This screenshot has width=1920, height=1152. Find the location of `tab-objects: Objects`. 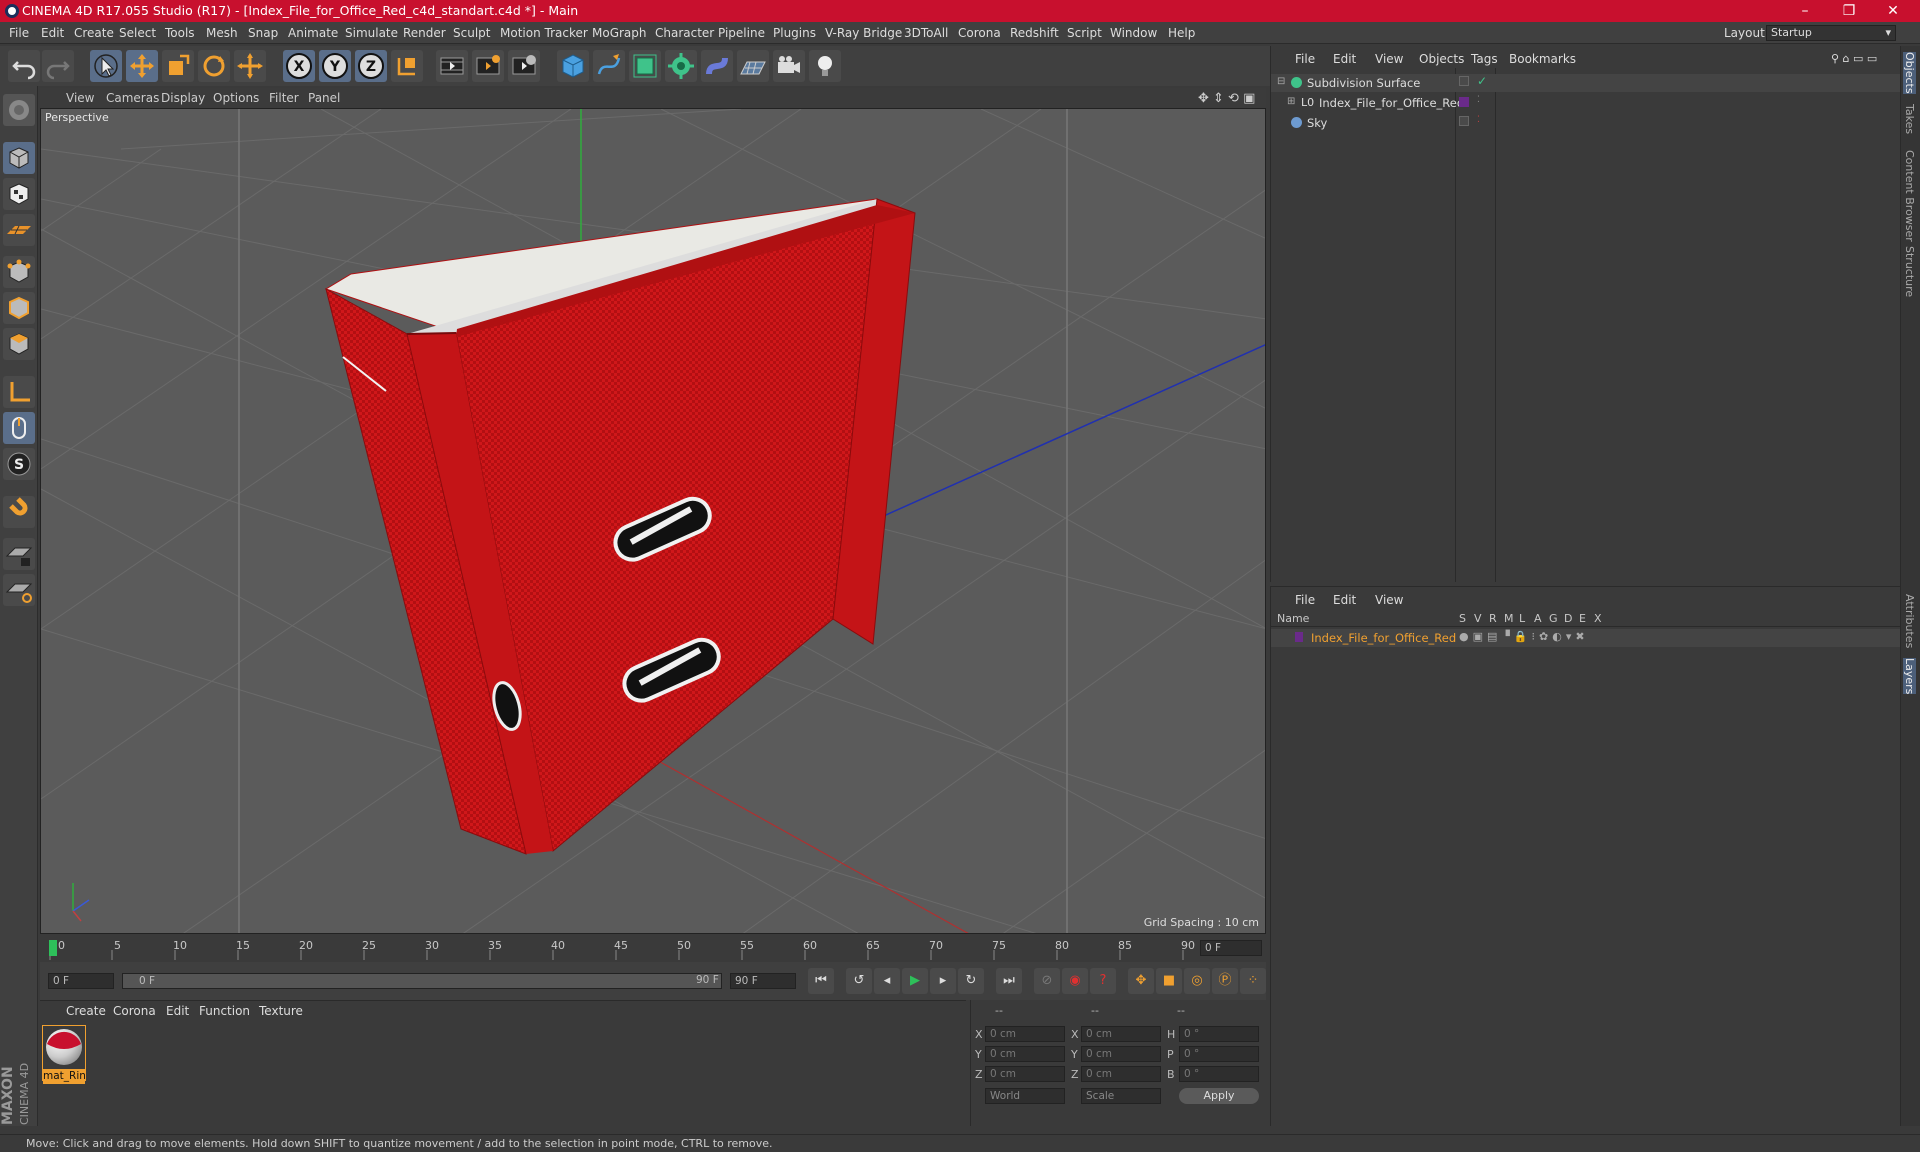

tab-objects: Objects is located at coordinates (1909, 73).